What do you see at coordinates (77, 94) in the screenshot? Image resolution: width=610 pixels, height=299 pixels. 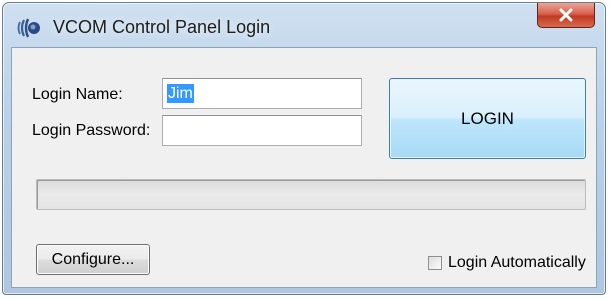 I see `login-name-label: Login Name:` at bounding box center [77, 94].